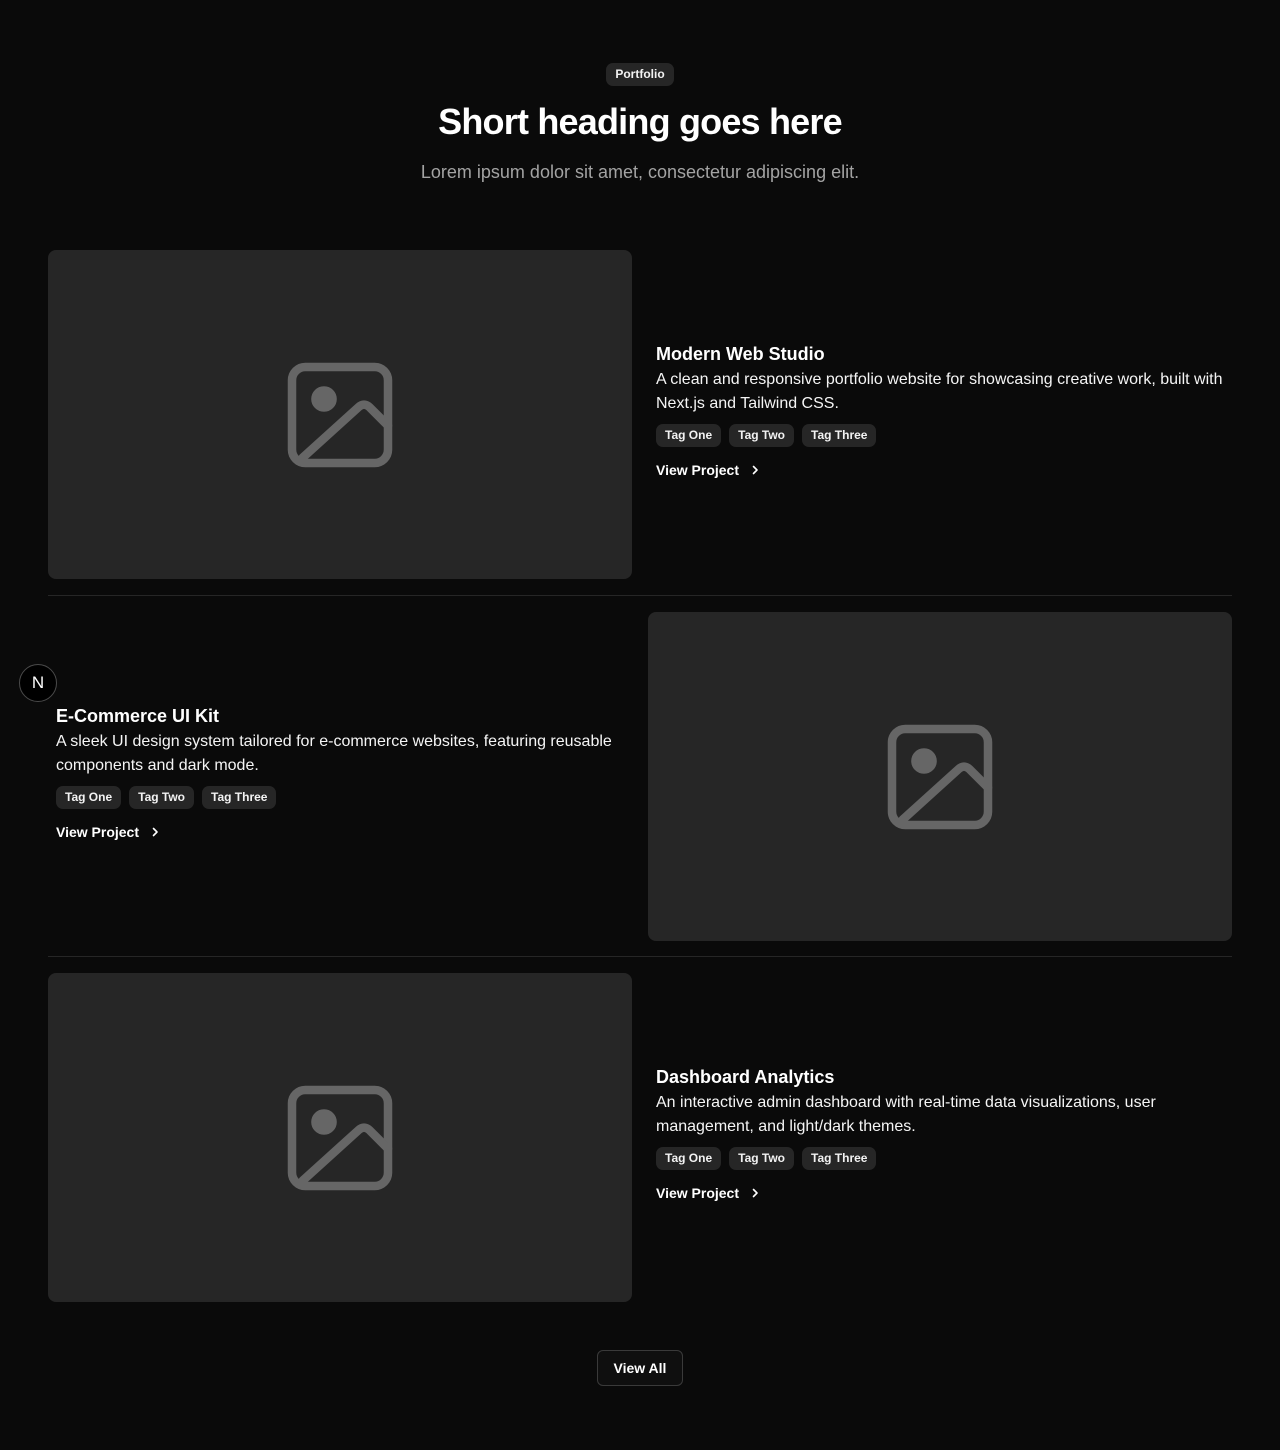 The height and width of the screenshot is (1450, 1280). What do you see at coordinates (38, 683) in the screenshot?
I see `dev-tools-badge: N` at bounding box center [38, 683].